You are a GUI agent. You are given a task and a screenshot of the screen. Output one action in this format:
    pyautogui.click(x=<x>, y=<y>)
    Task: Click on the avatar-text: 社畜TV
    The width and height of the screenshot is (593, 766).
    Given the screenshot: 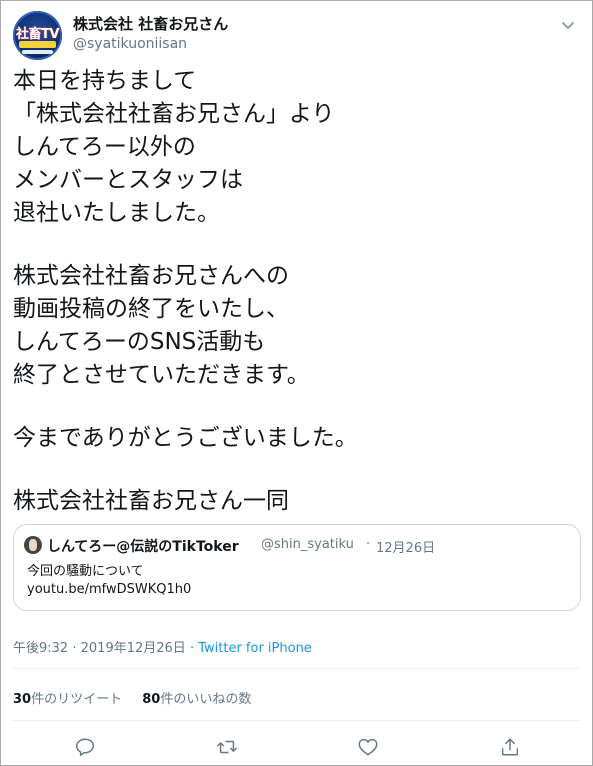 What is the action you would take?
    pyautogui.click(x=37, y=34)
    